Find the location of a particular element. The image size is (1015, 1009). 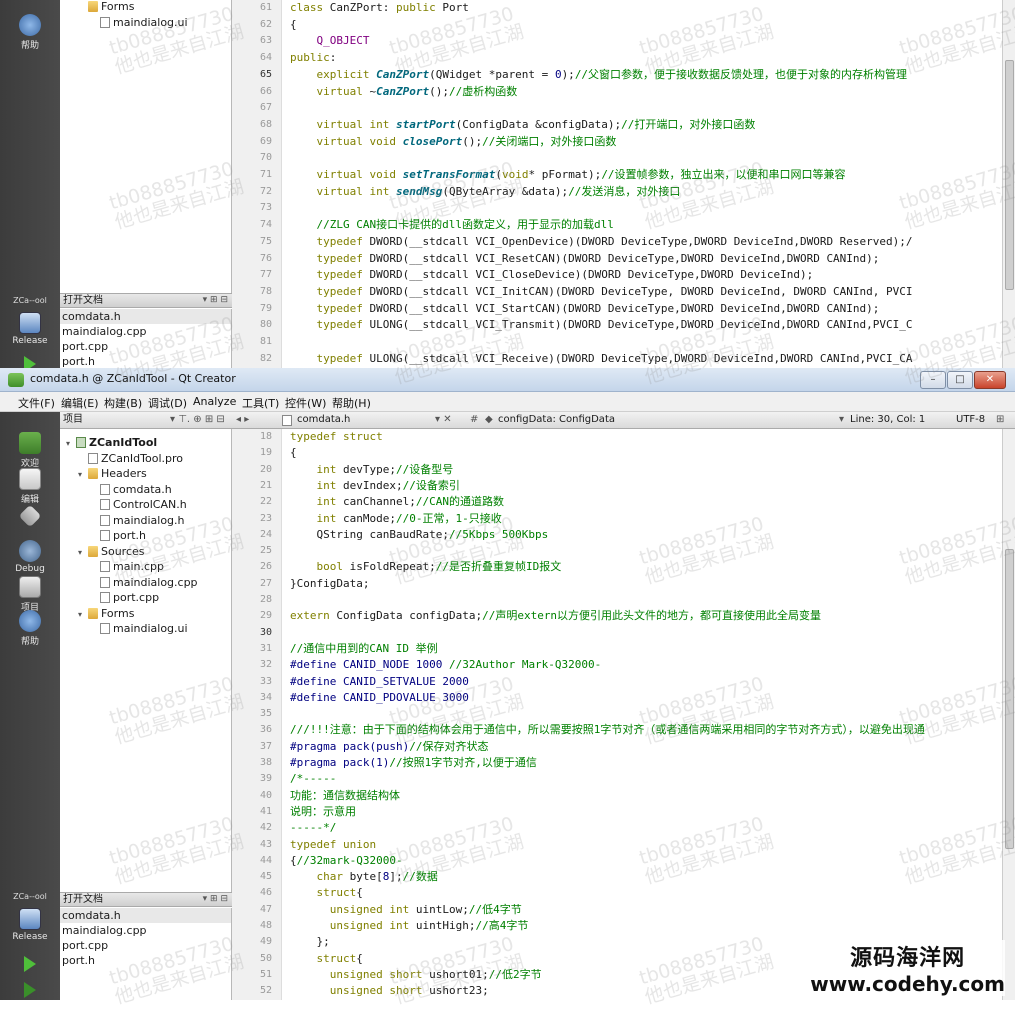

code-line: -----*/ is located at coordinates (313, 828).